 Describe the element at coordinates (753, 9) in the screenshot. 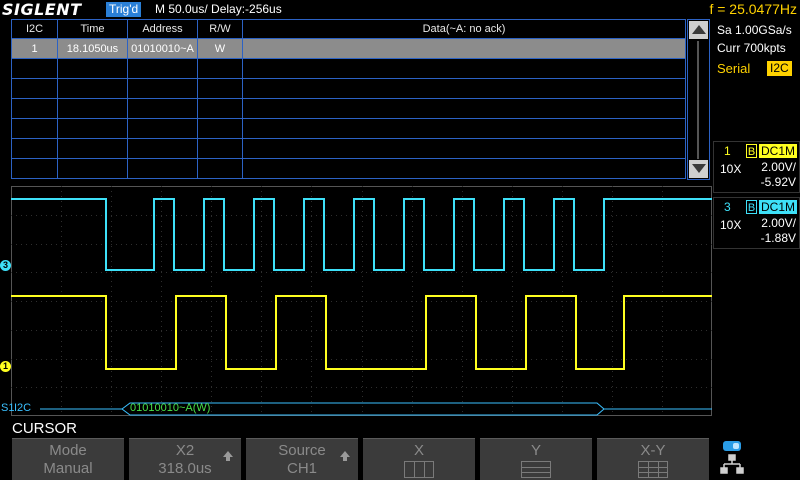

I see `frequency-readout: f = 25.0477Hz` at that location.